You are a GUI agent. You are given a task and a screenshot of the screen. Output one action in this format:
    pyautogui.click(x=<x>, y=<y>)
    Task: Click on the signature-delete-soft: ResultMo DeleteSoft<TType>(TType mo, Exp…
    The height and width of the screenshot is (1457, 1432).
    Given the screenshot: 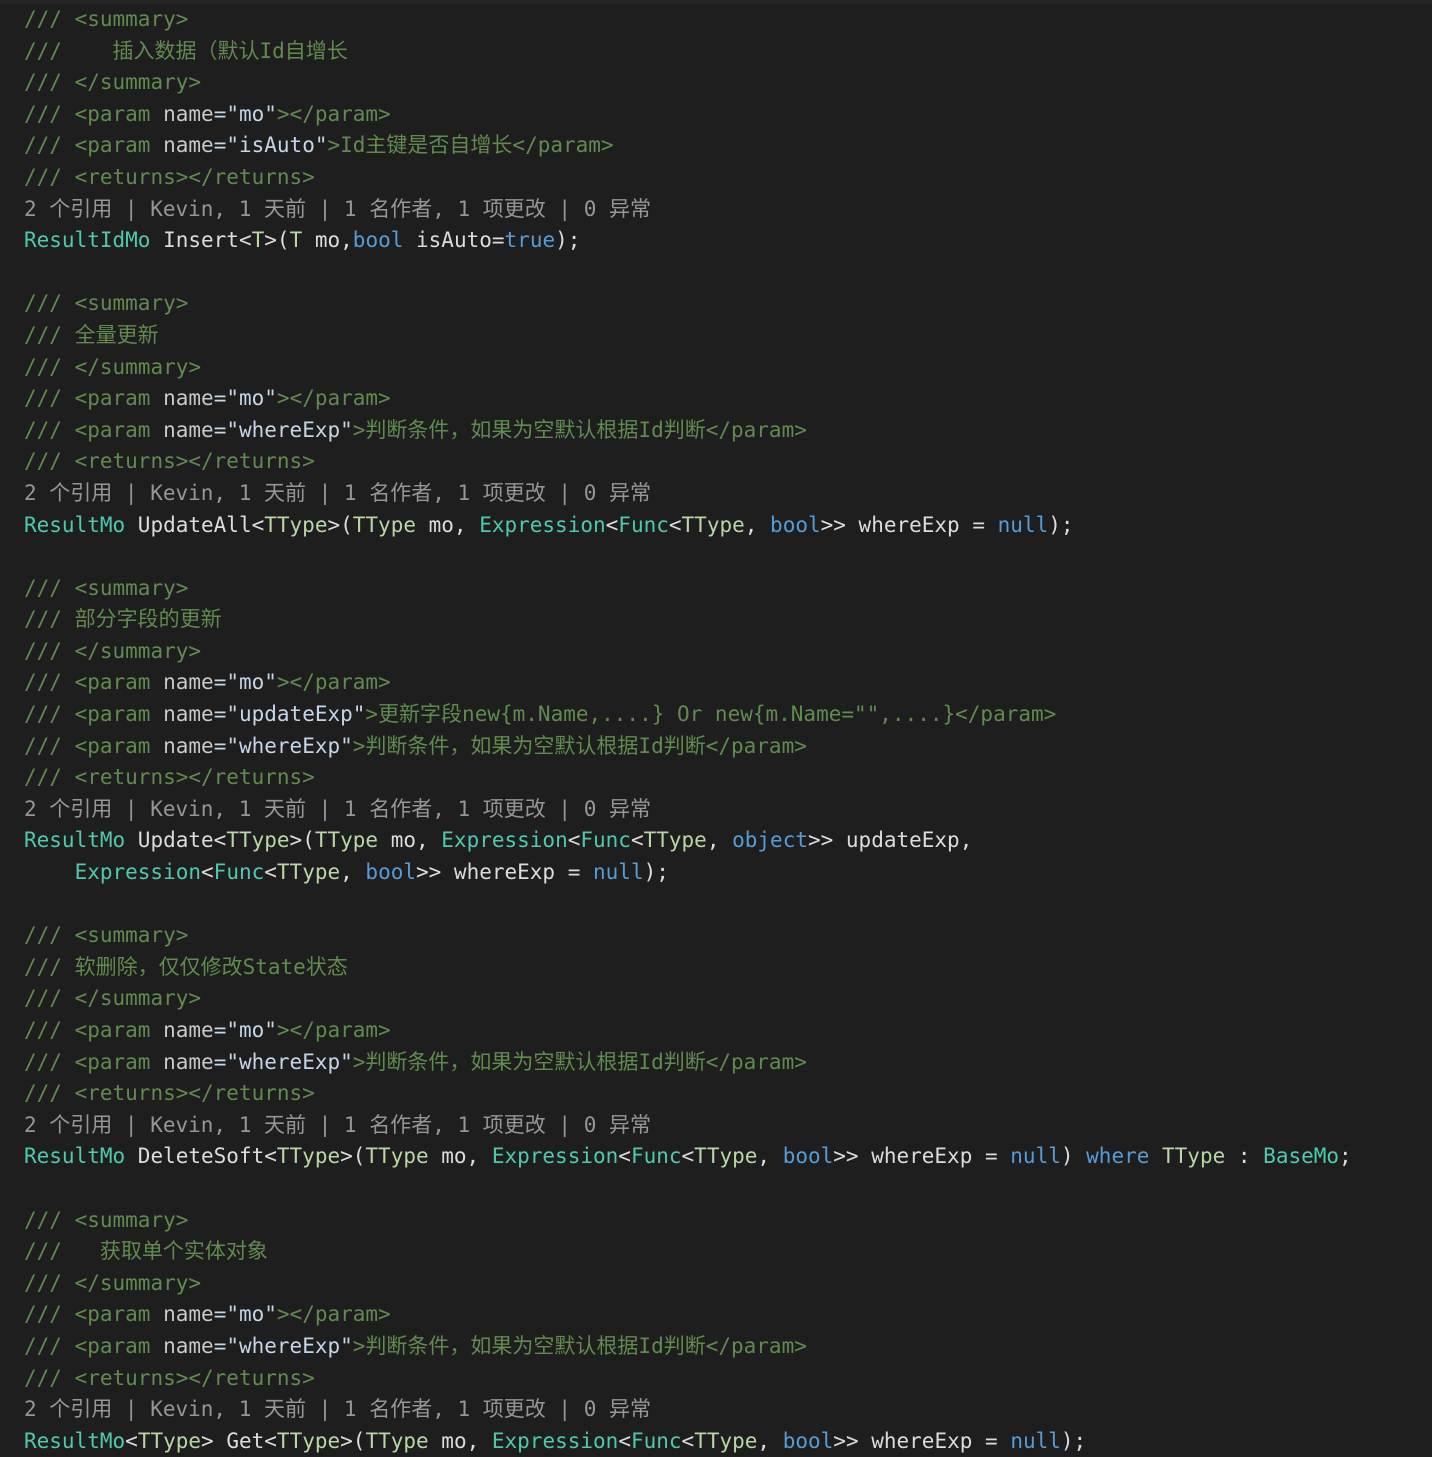 What is the action you would take?
    pyautogui.click(x=716, y=1157)
    